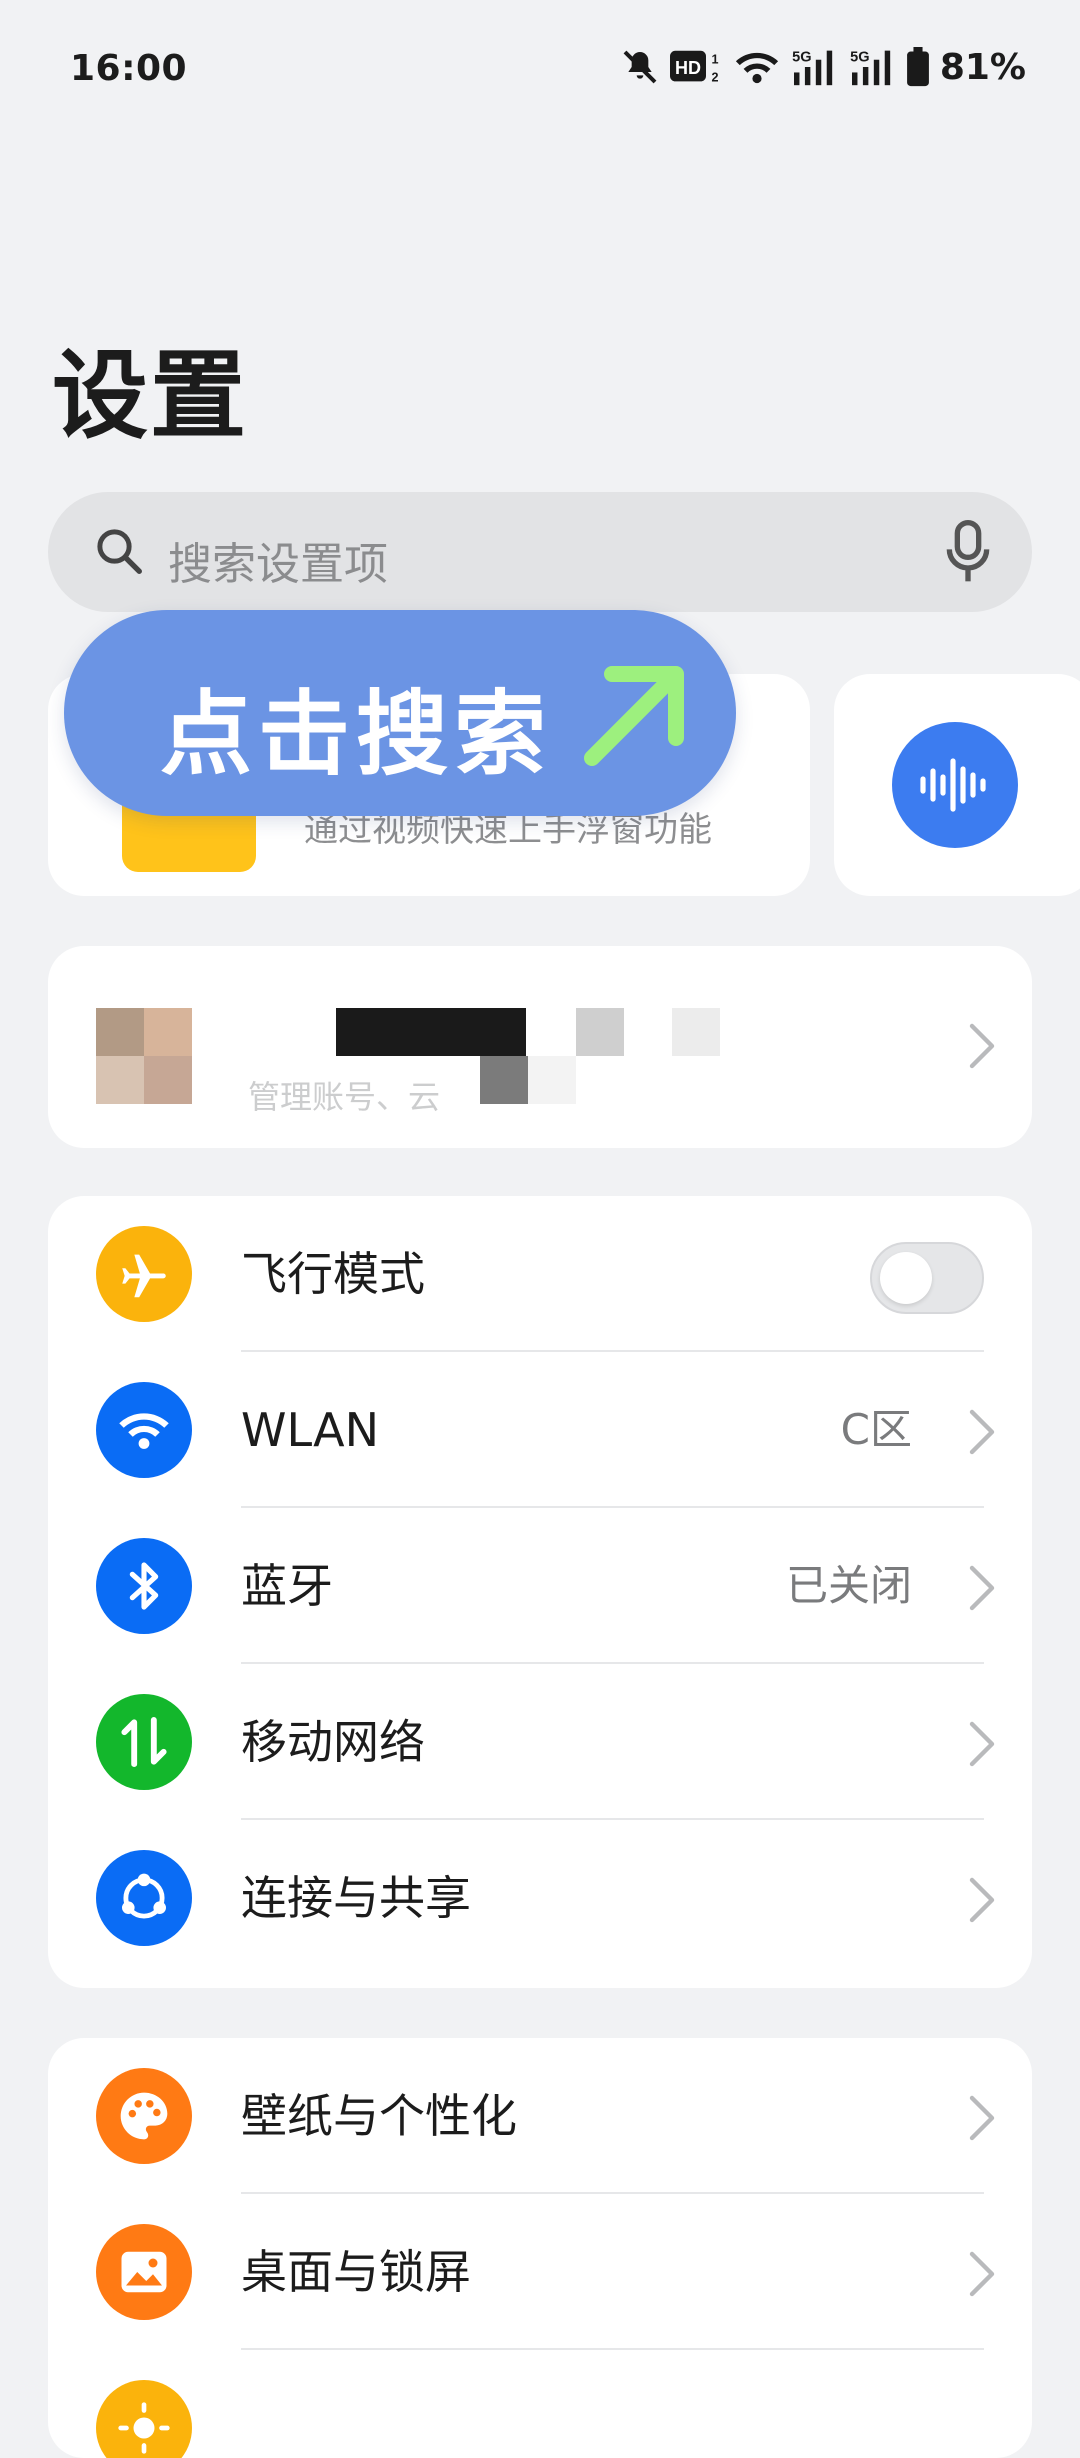  Describe the element at coordinates (356, 734) in the screenshot. I see `overlay-text: 点击搜索` at that location.